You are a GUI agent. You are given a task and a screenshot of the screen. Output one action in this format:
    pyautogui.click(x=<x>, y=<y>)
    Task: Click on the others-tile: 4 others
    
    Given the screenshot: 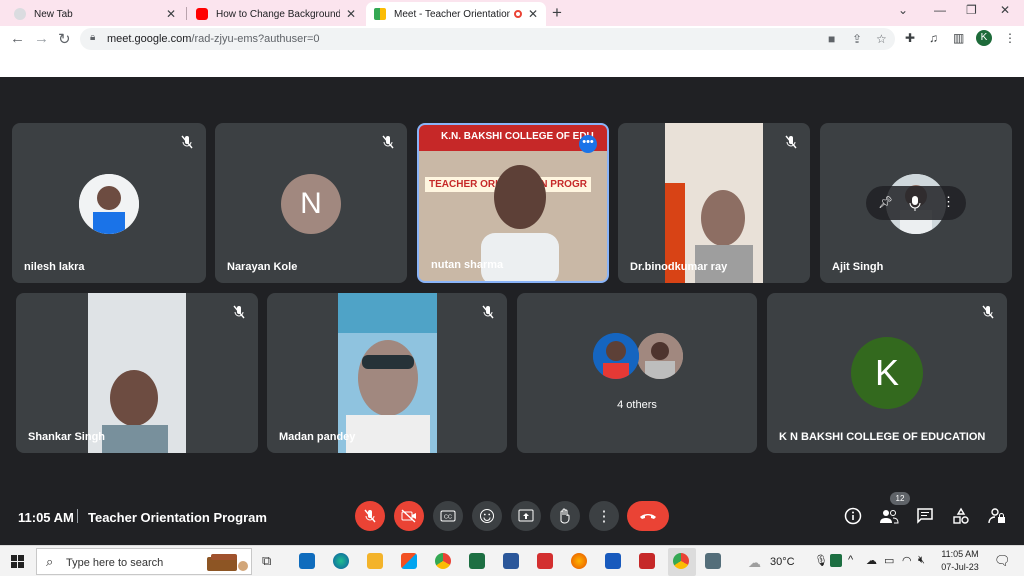 What is the action you would take?
    pyautogui.click(x=637, y=373)
    